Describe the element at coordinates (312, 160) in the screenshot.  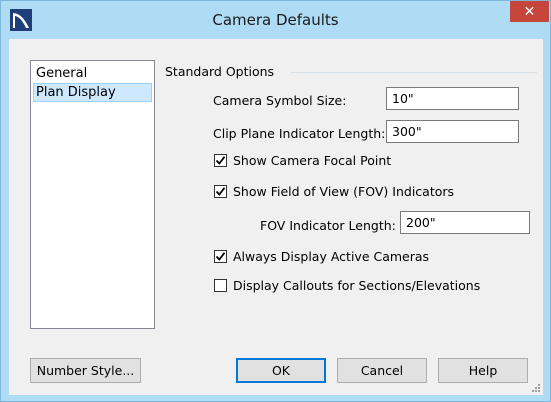
I see `show-focal-point-label: Show Camera Focal Point` at that location.